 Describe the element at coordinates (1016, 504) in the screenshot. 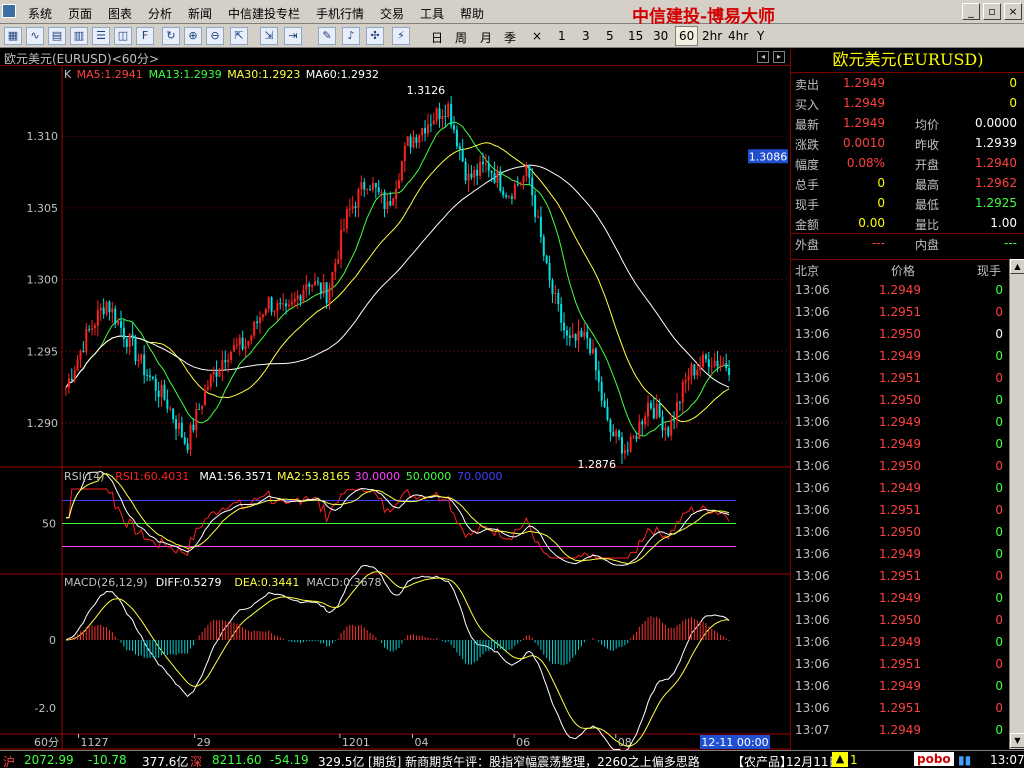

I see `tick-scrollbar: ▲ ▼` at that location.